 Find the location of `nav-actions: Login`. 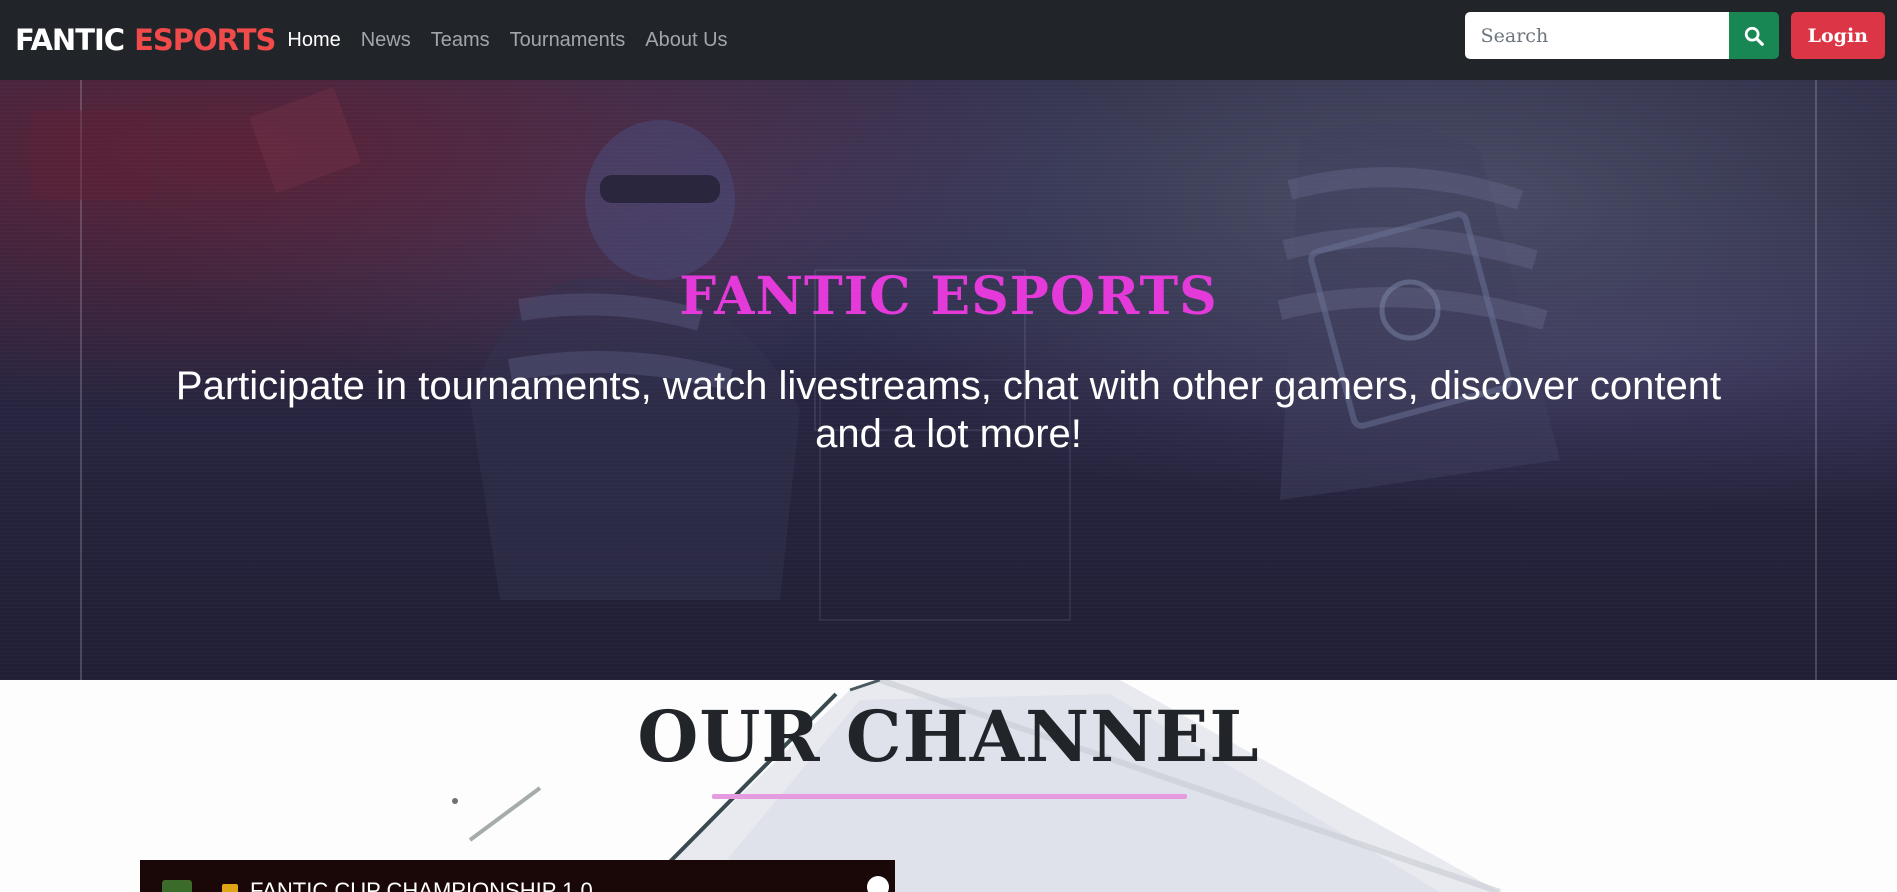

nav-actions: Login is located at coordinates (1674, 35).